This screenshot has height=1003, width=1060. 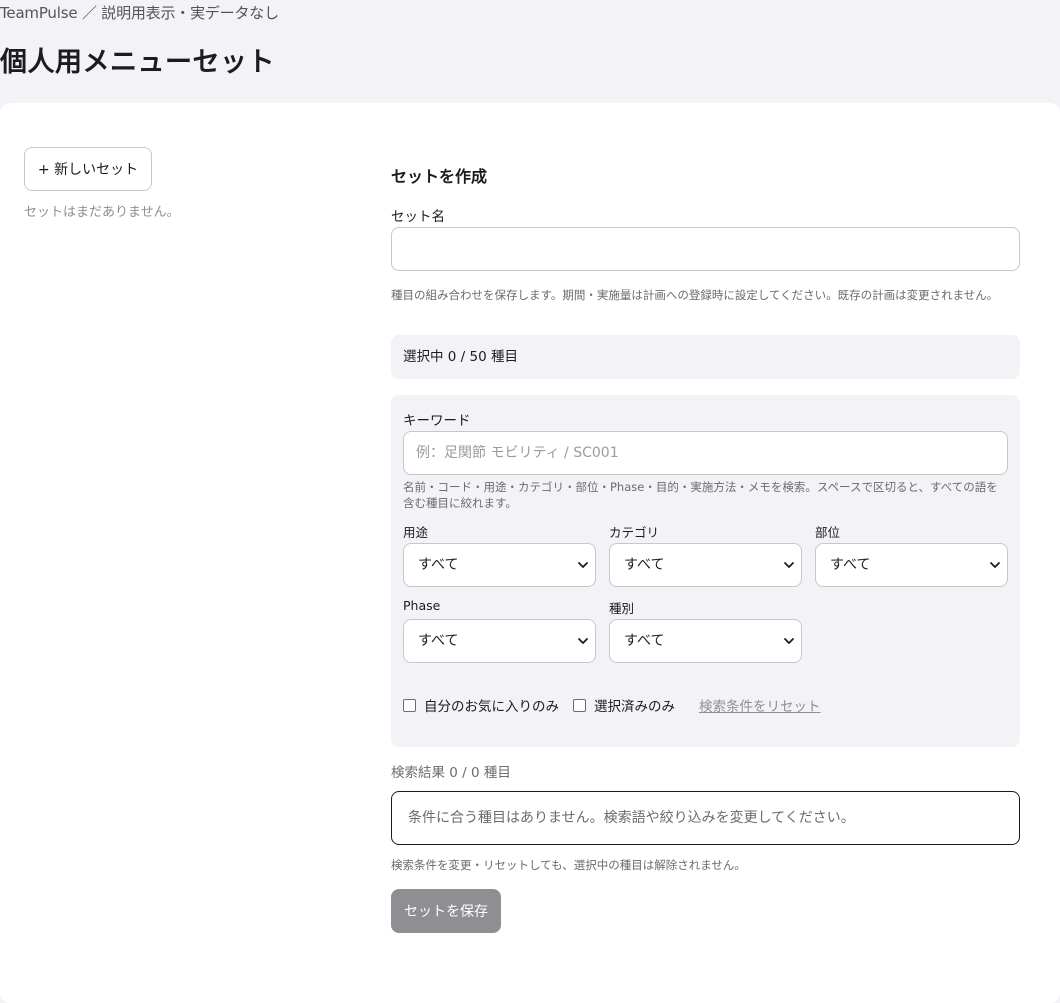 I want to click on empty-sets-message: セットはまだありません。, so click(x=102, y=212).